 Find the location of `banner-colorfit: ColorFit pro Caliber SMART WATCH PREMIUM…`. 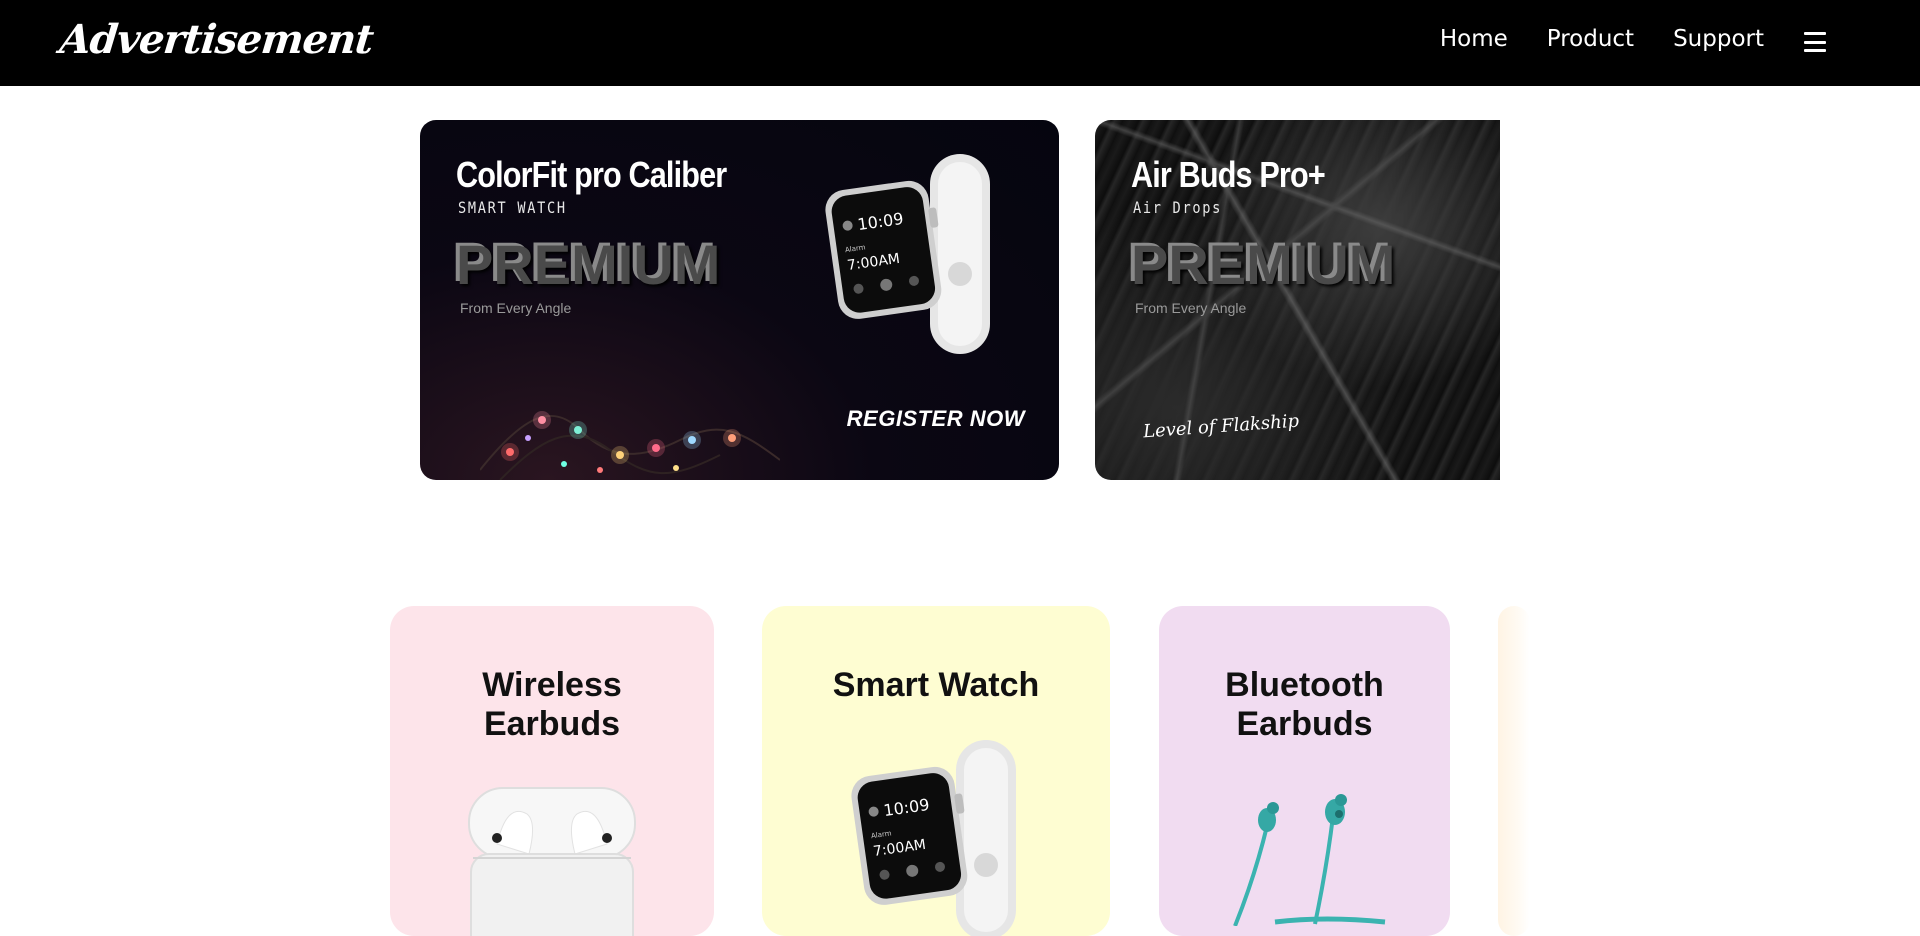

banner-colorfit: ColorFit pro Caliber SMART WATCH PREMIUM… is located at coordinates (739, 300).